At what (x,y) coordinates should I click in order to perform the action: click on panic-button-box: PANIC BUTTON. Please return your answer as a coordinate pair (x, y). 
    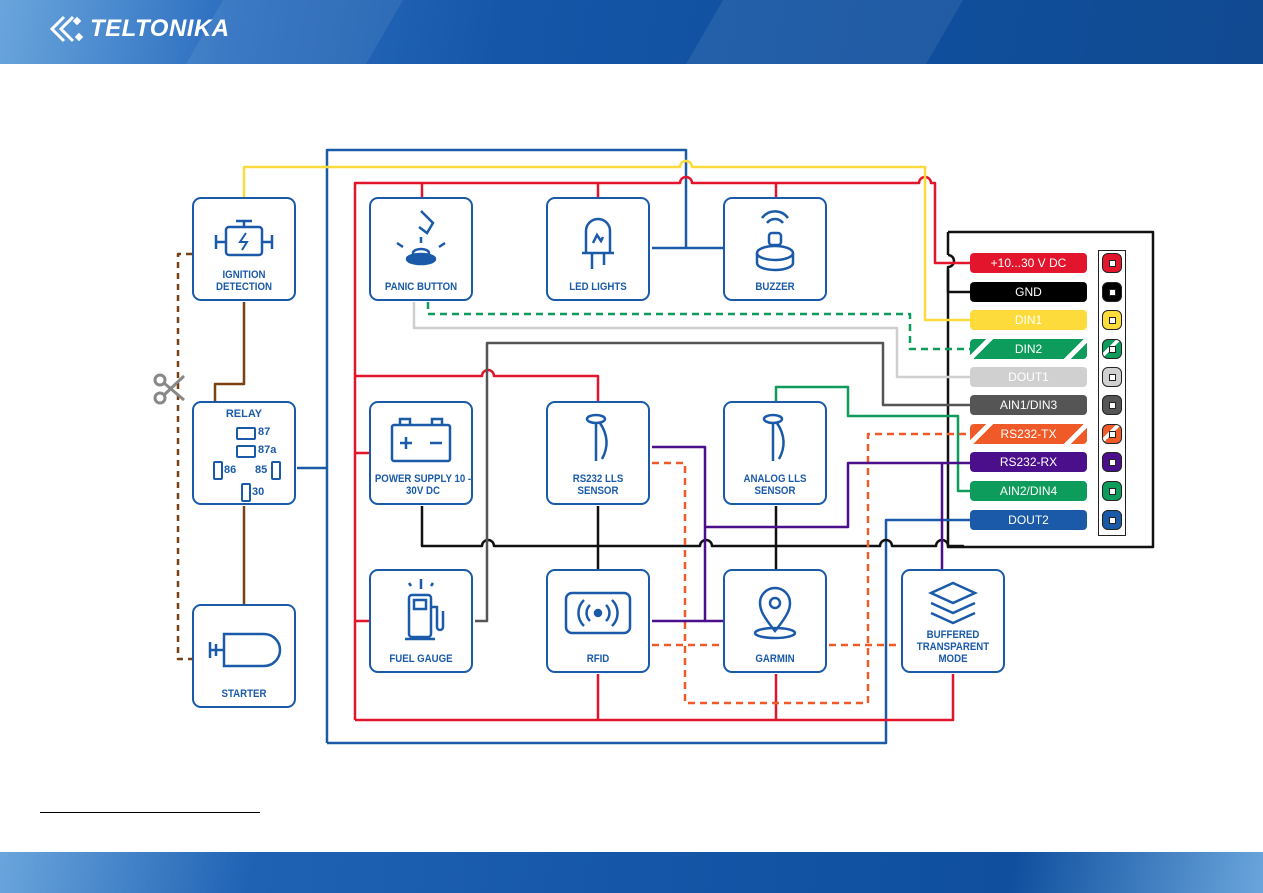
    Looking at the image, I should click on (421, 249).